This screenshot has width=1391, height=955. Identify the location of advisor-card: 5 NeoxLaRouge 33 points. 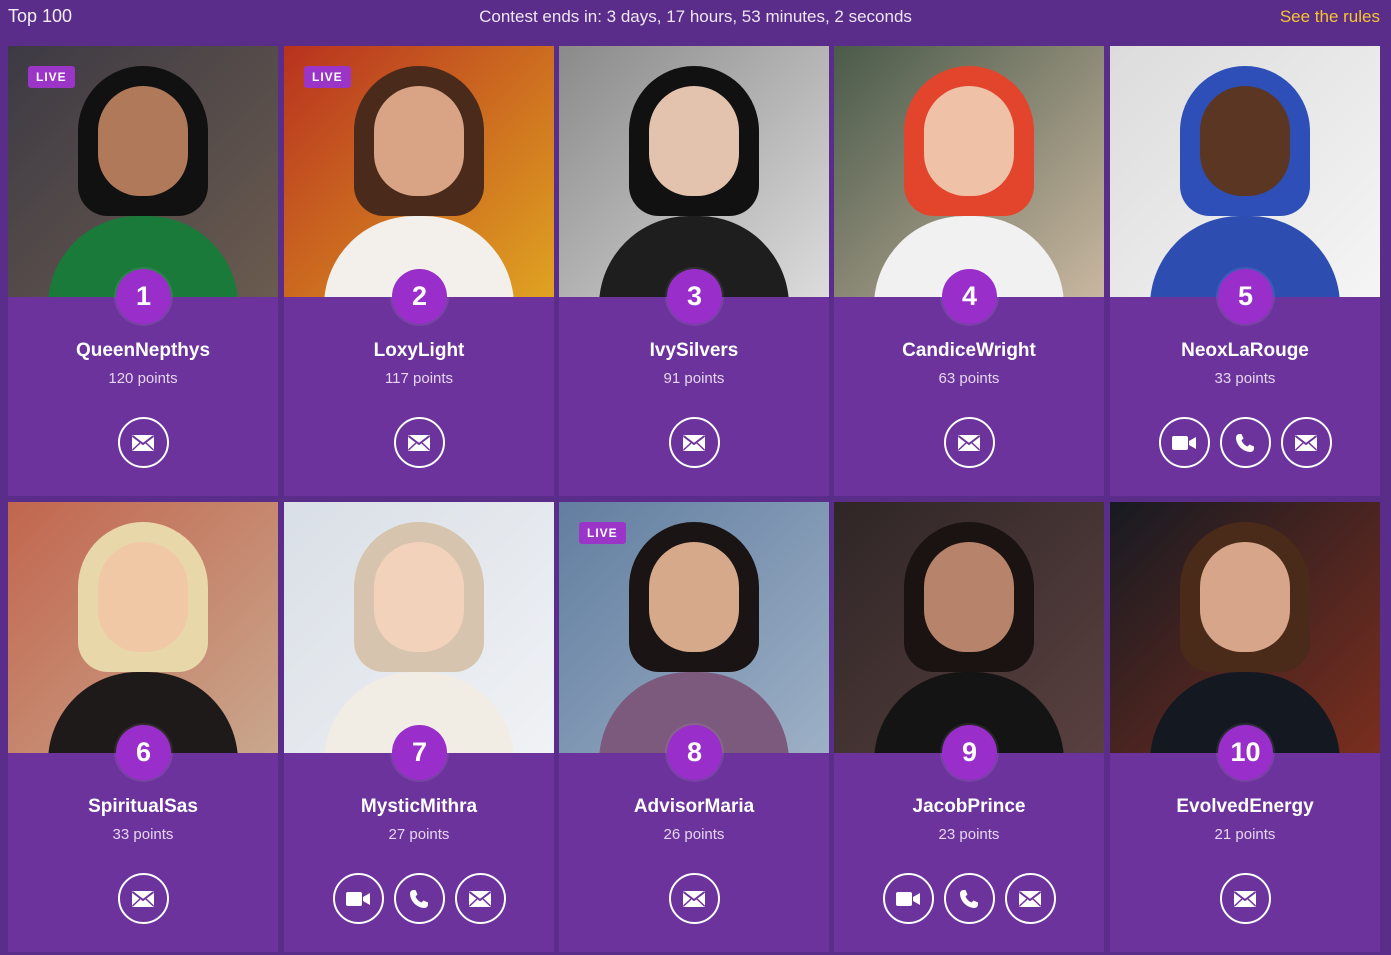
(1245, 271).